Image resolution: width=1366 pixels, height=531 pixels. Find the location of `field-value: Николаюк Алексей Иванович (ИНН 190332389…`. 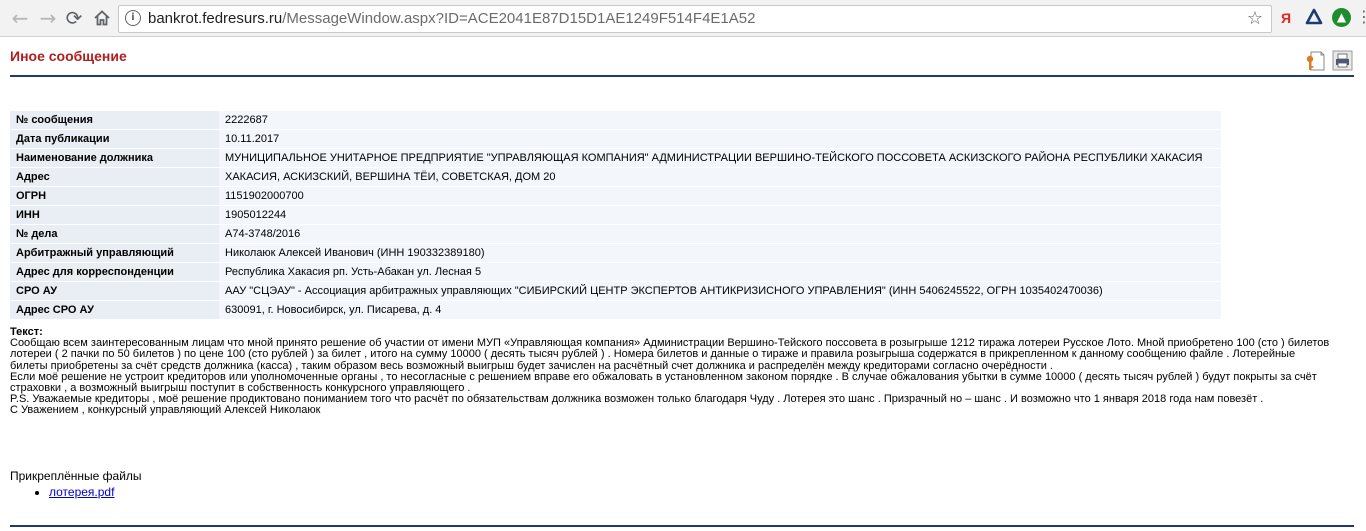

field-value: Николаюк Алексей Иванович (ИНН 190332389… is located at coordinates (720, 253).